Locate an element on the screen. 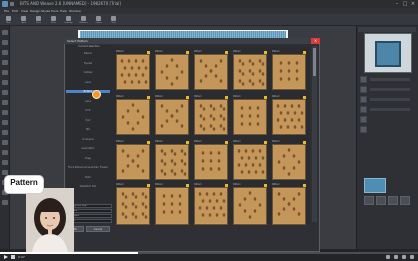 This screenshot has height=261, width=418. quick-save-icon is located at coordinates (12, 4).